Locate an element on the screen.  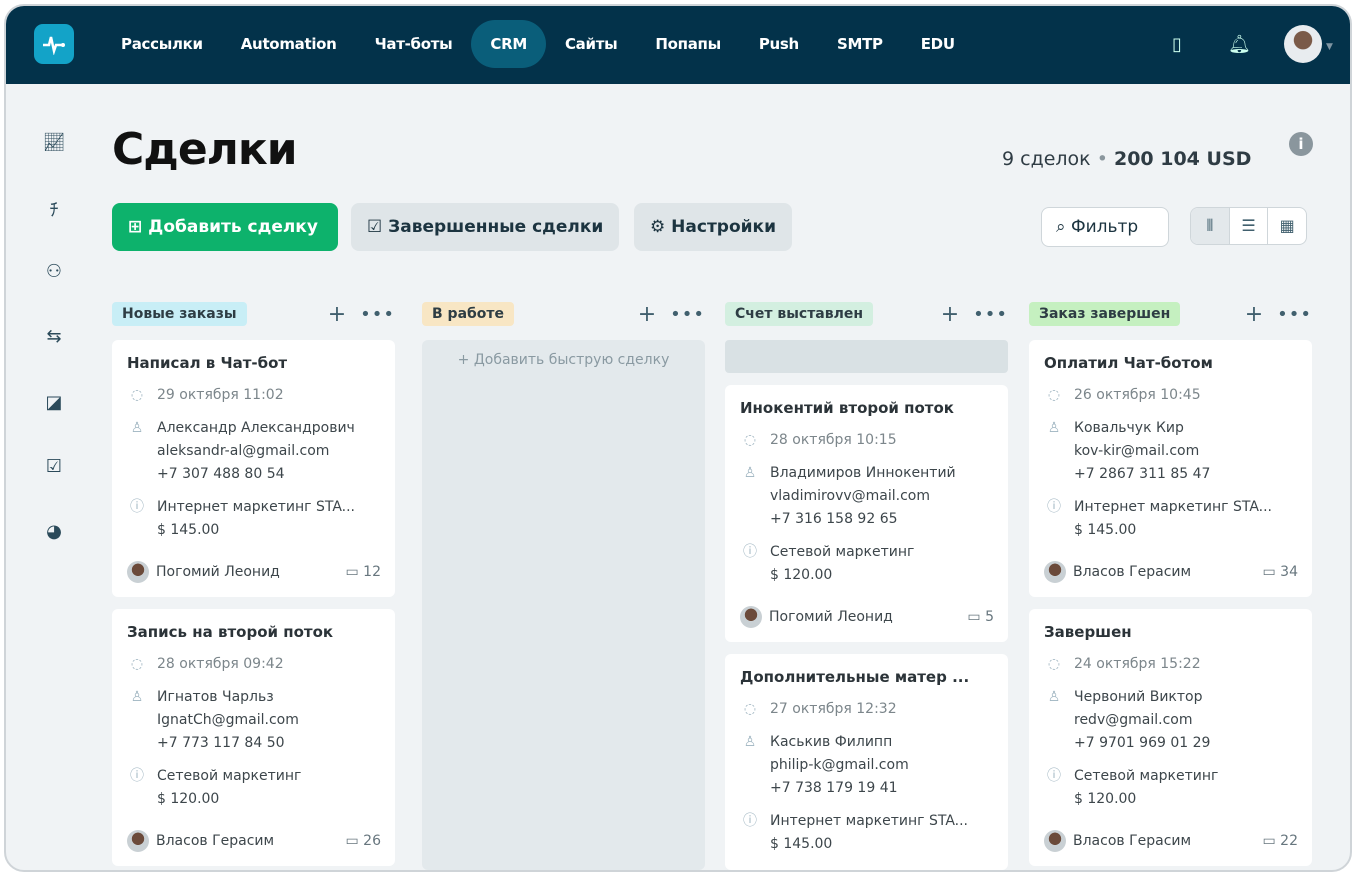
column-title: В работе is located at coordinates (468, 314).